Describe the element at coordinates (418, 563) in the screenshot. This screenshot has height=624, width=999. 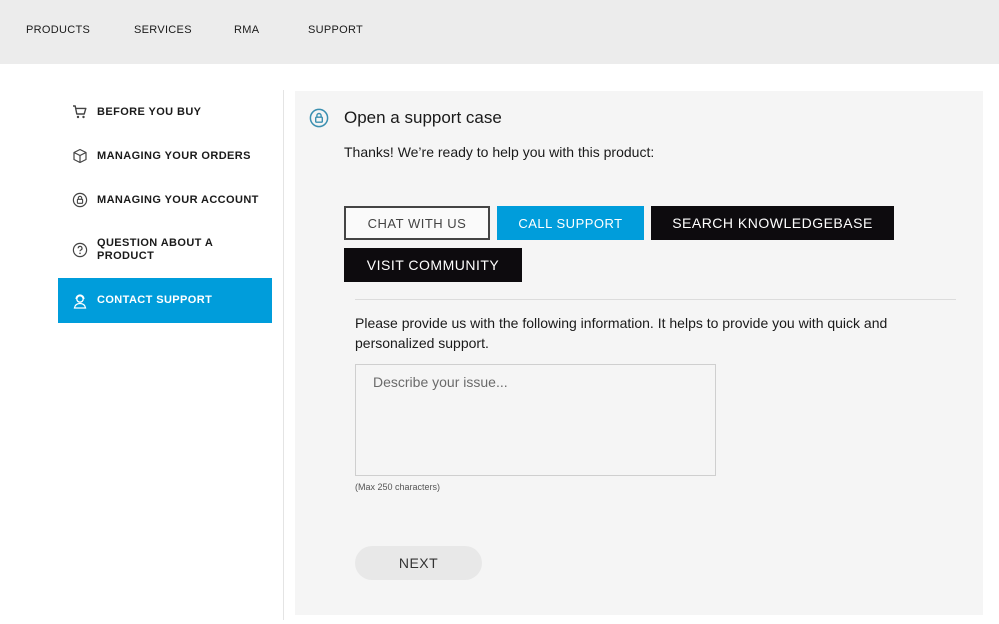
I see `next-button: NEXT` at that location.